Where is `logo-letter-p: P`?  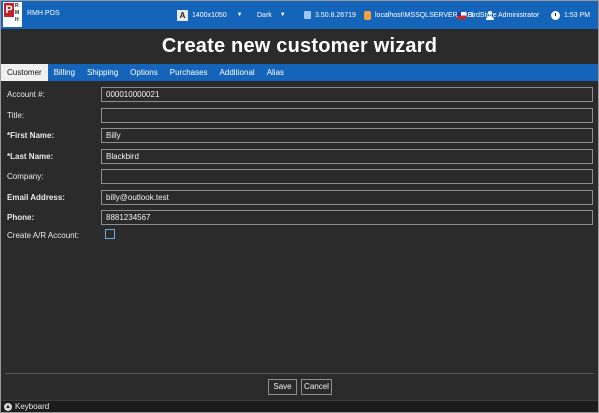
logo-letter-p: P is located at coordinates (9, 10).